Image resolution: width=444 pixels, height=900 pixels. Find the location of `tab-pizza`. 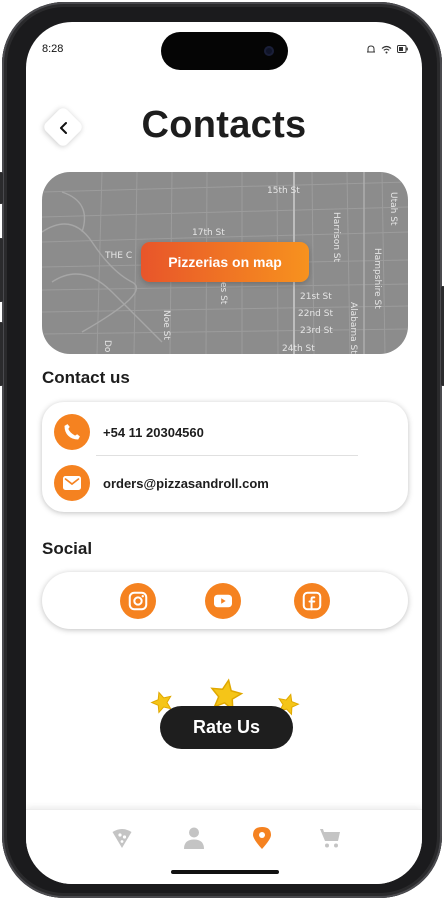

tab-pizza is located at coordinates (122, 838).